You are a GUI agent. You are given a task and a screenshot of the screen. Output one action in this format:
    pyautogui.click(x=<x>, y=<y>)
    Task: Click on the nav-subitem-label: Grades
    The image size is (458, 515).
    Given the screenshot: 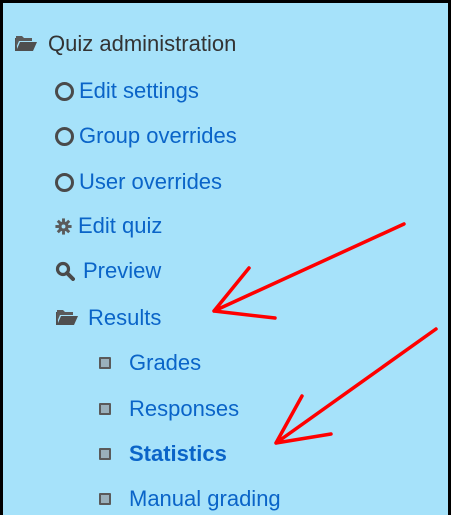 What is the action you would take?
    pyautogui.click(x=165, y=363)
    